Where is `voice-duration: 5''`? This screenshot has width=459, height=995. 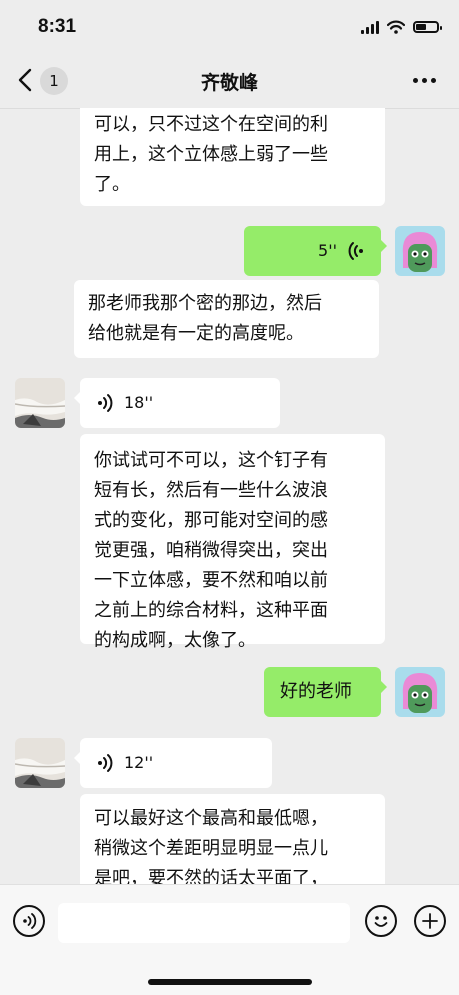
voice-duration: 5'' is located at coordinates (327, 250).